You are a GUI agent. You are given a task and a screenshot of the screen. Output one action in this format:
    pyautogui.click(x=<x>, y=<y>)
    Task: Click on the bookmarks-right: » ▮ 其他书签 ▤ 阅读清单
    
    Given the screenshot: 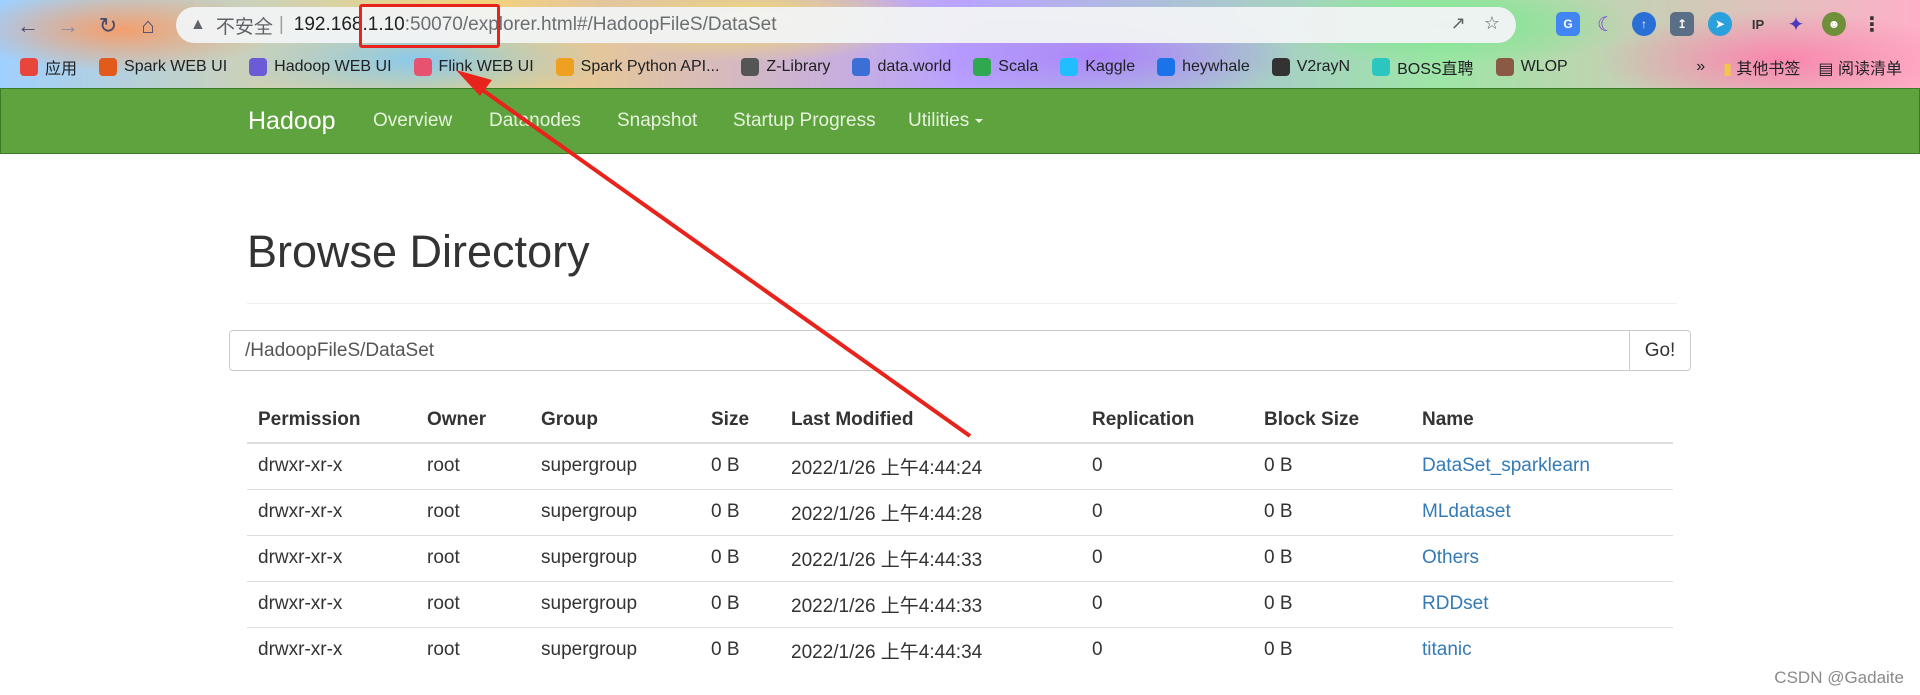 What is the action you would take?
    pyautogui.click(x=1799, y=67)
    